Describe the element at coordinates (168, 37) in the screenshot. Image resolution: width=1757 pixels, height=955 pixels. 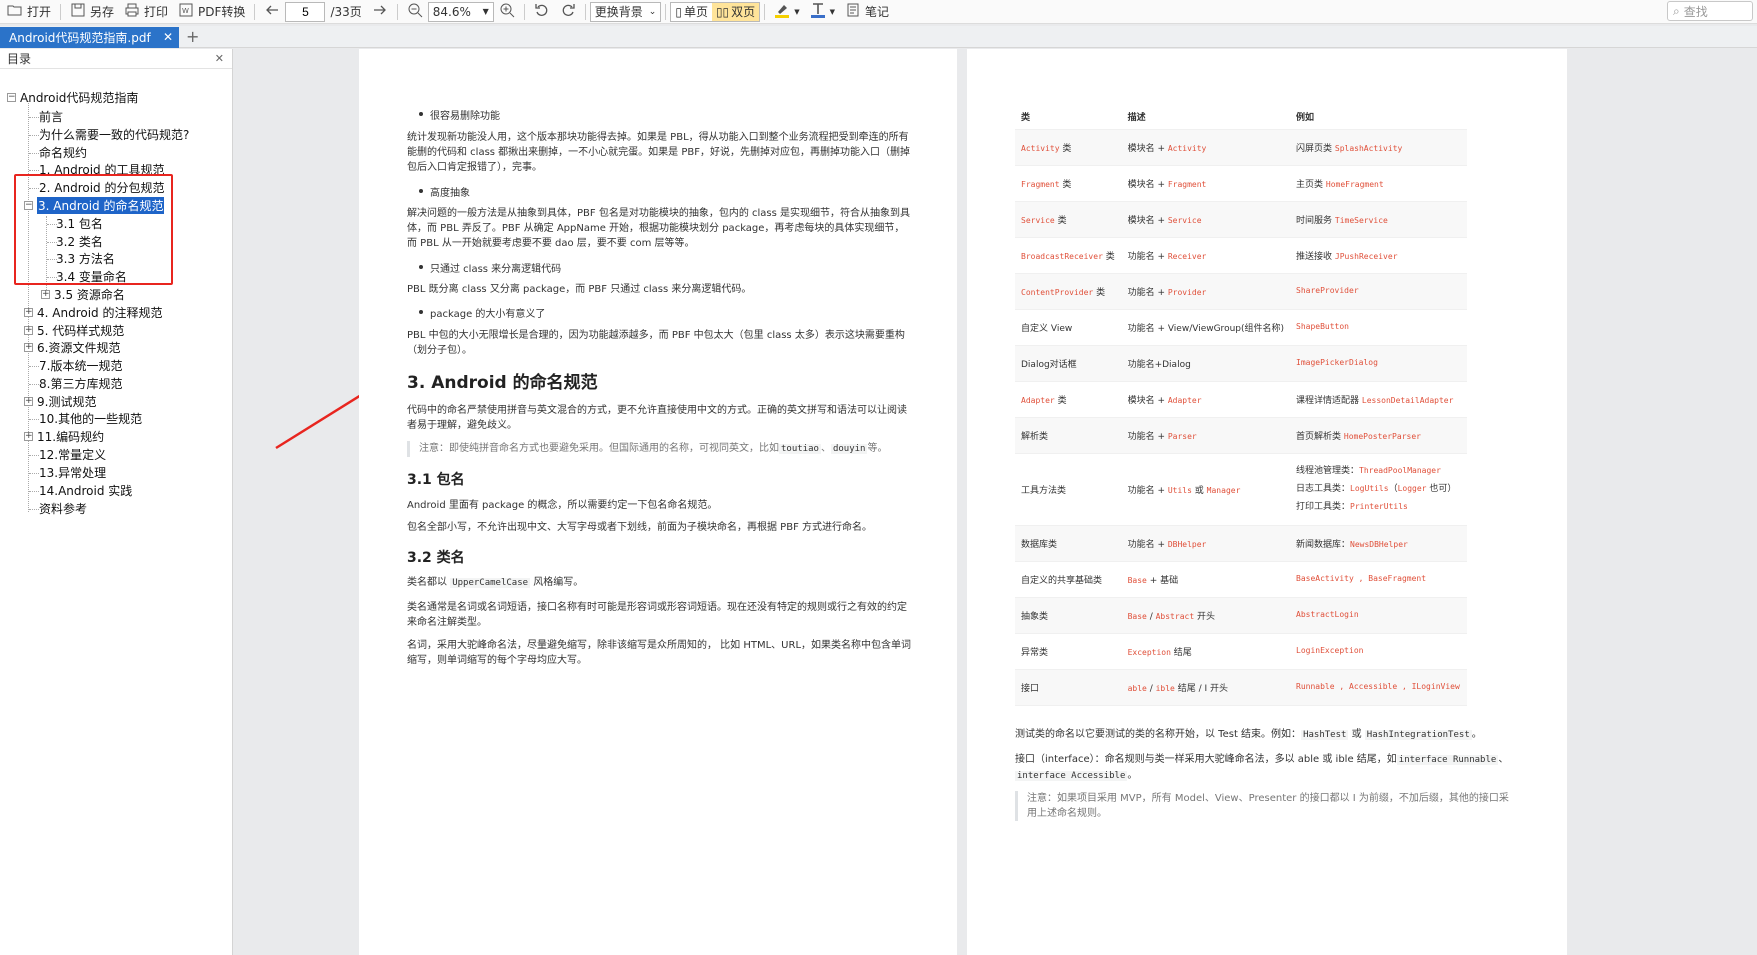
I see `close-tab-icon: ✕` at that location.